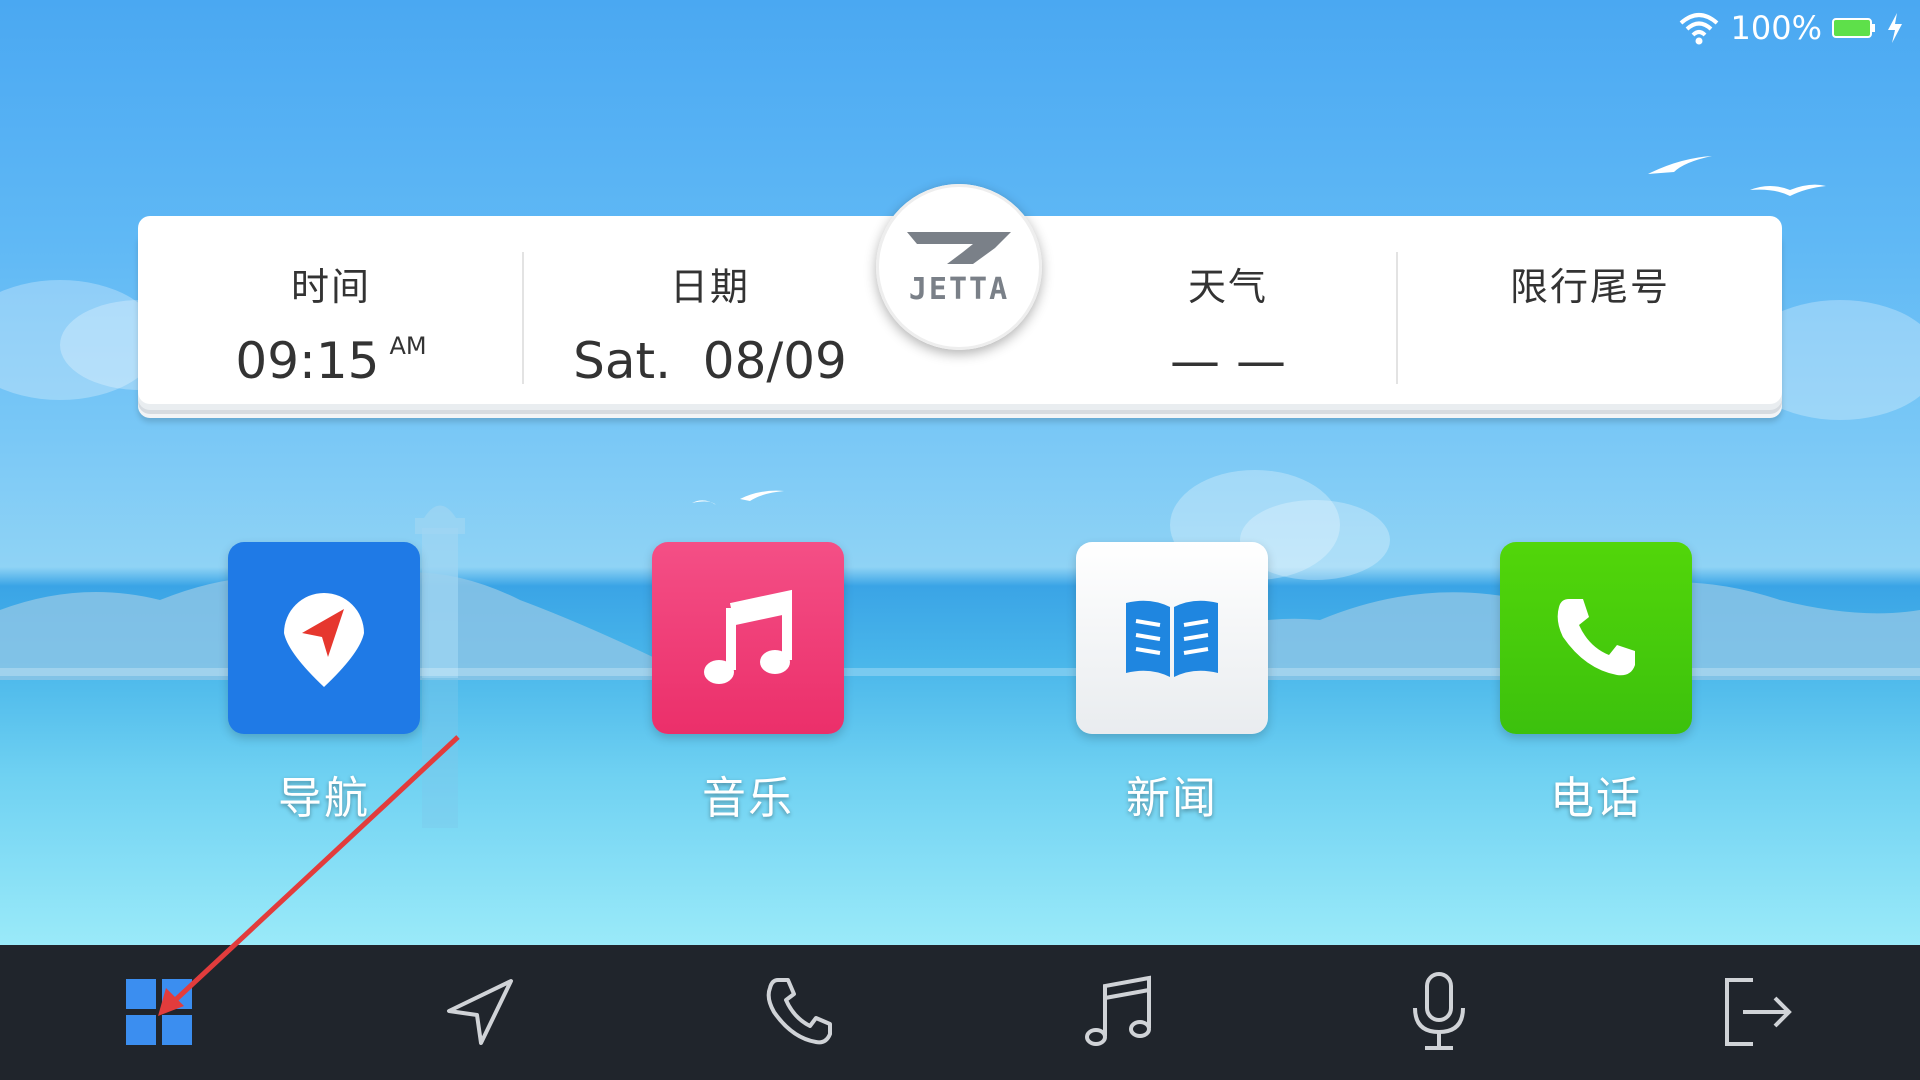 The height and width of the screenshot is (1080, 1920). What do you see at coordinates (1895, 28) in the screenshot?
I see `charging-icon` at bounding box center [1895, 28].